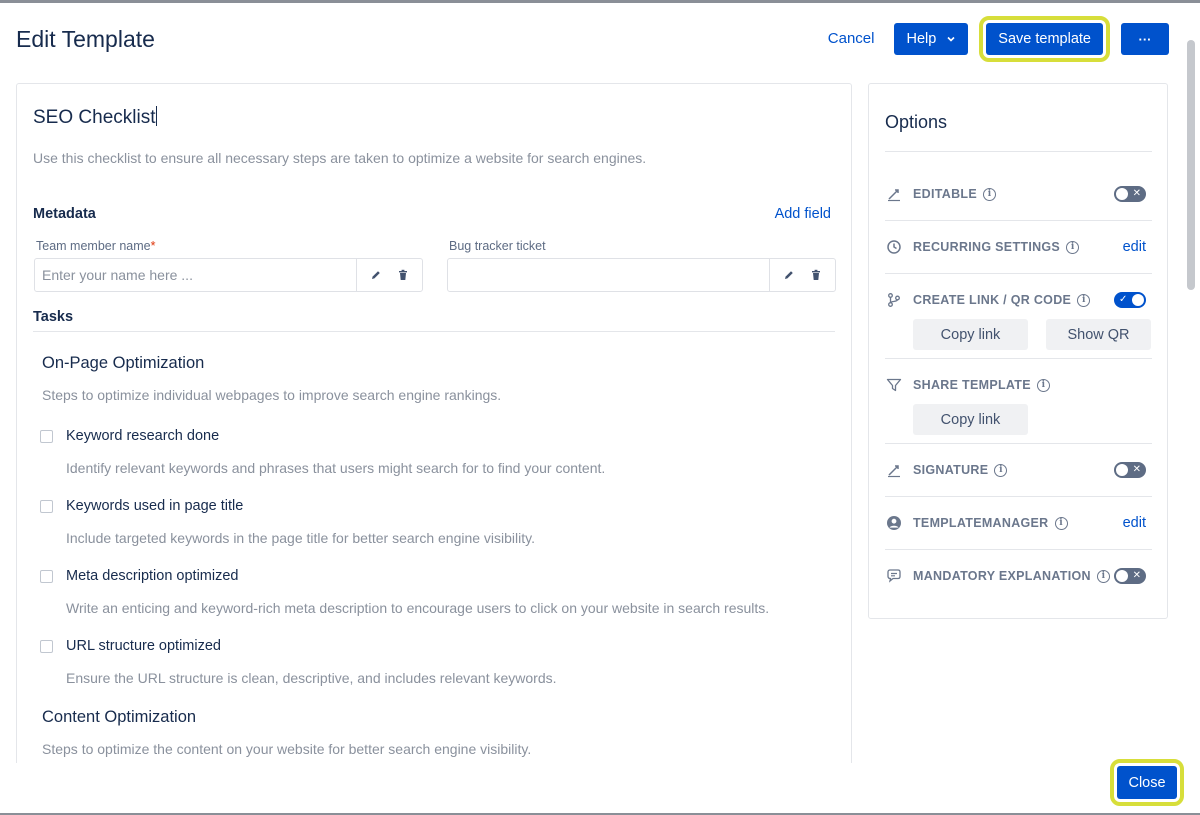 This screenshot has width=1200, height=815. What do you see at coordinates (894, 300) in the screenshot?
I see `branch-icon` at bounding box center [894, 300].